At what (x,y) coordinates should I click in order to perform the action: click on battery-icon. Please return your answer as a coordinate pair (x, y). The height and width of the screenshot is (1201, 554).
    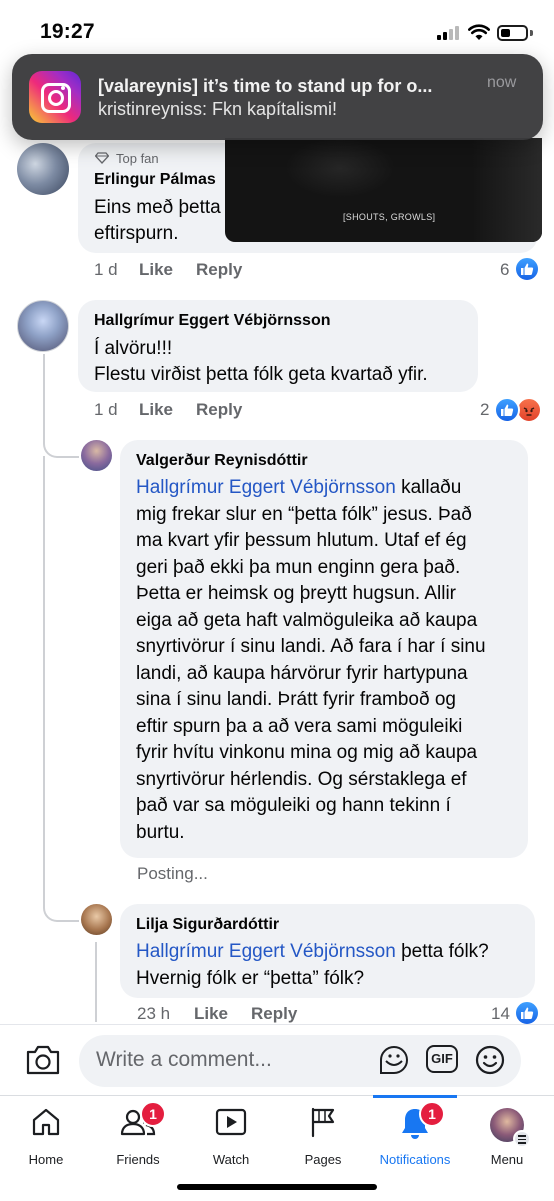
    Looking at the image, I should click on (512, 33).